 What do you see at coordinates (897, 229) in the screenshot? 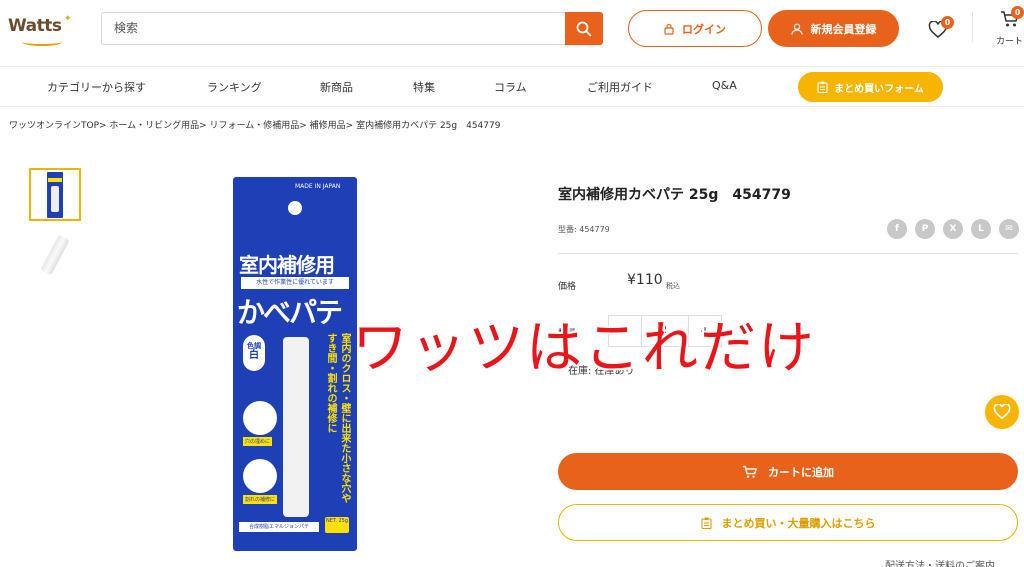
I see `facebook-icon: f` at bounding box center [897, 229].